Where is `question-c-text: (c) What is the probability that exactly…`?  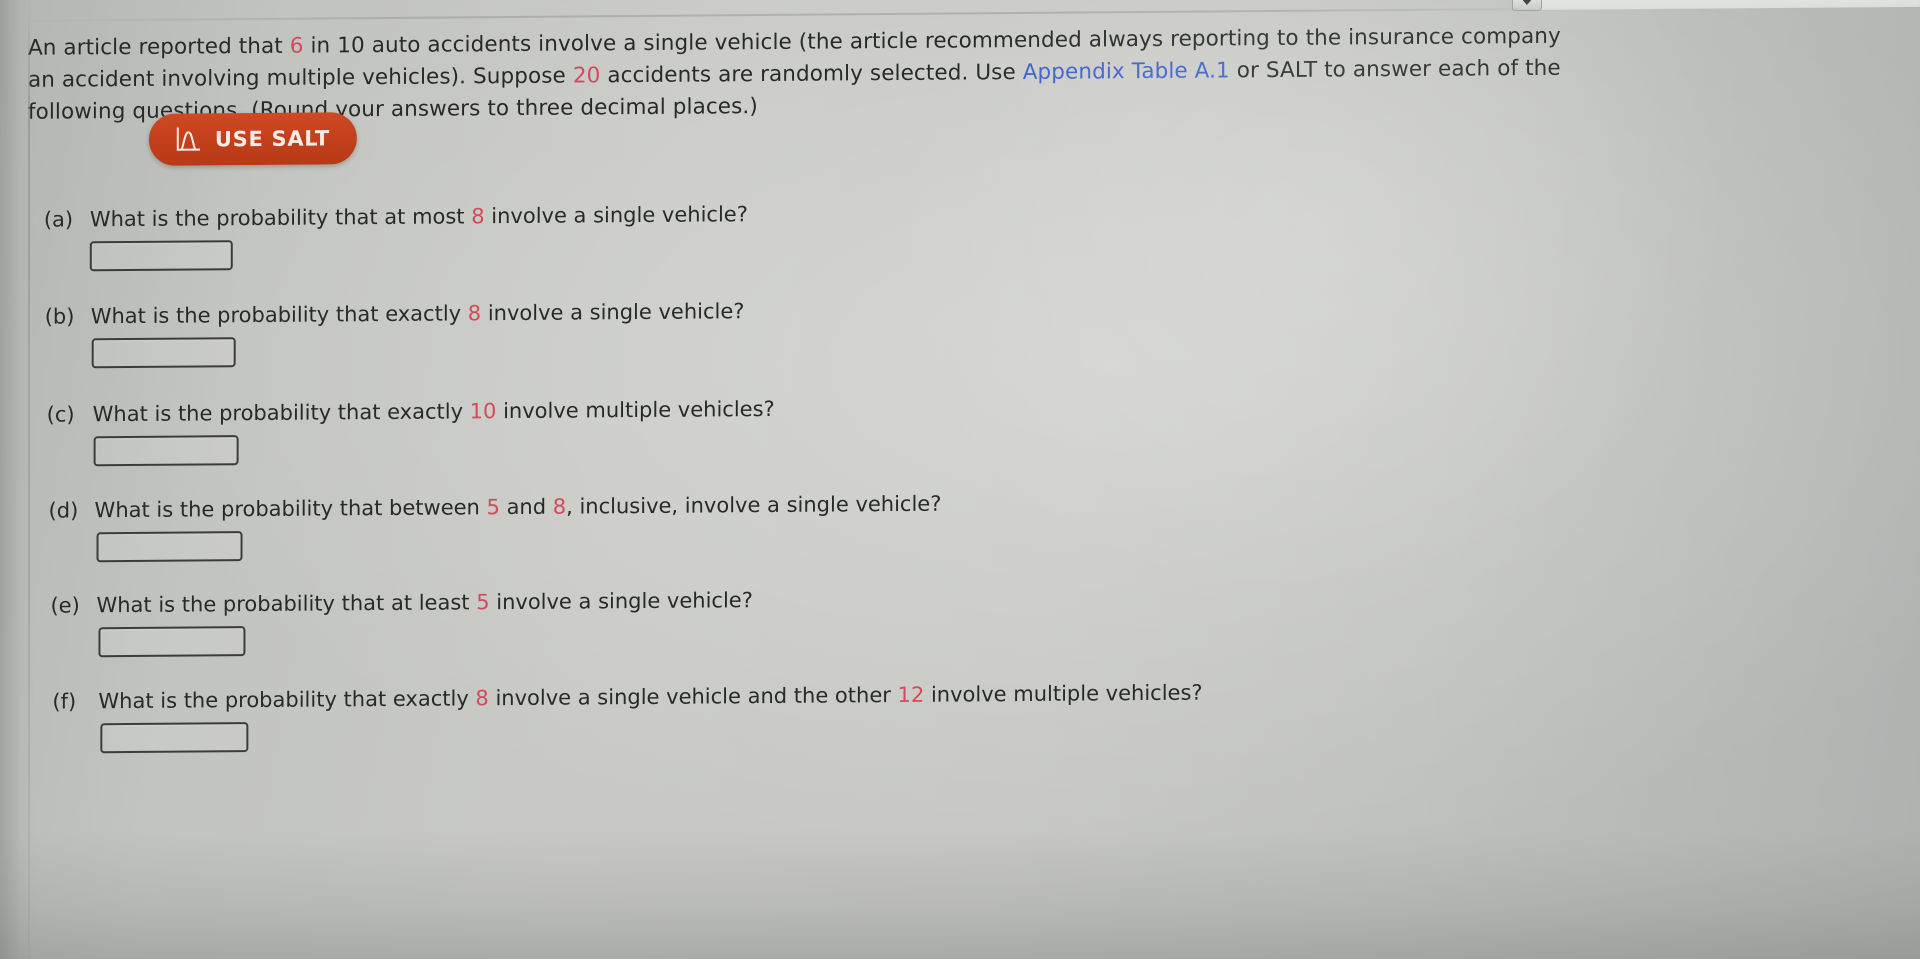
question-c-text: (c) What is the probability that exactly… is located at coordinates (411, 412).